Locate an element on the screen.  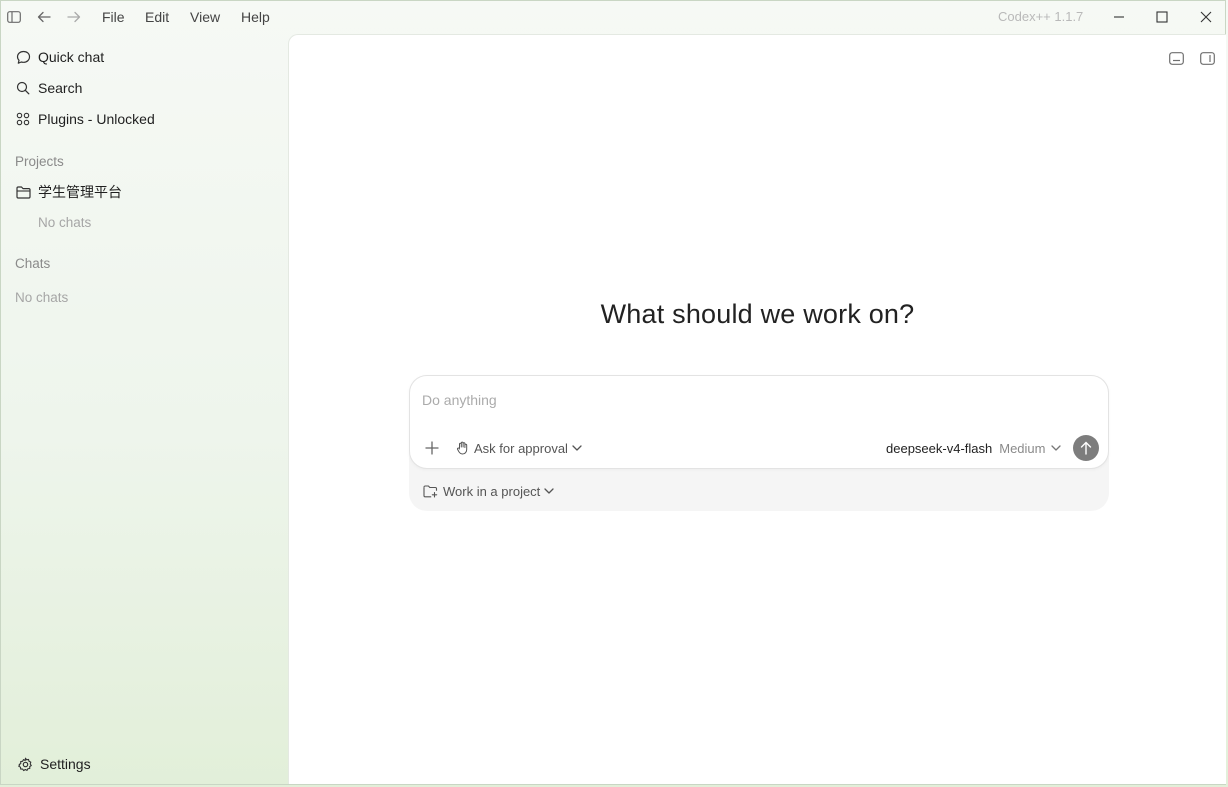
search-icon is located at coordinates (23, 88).